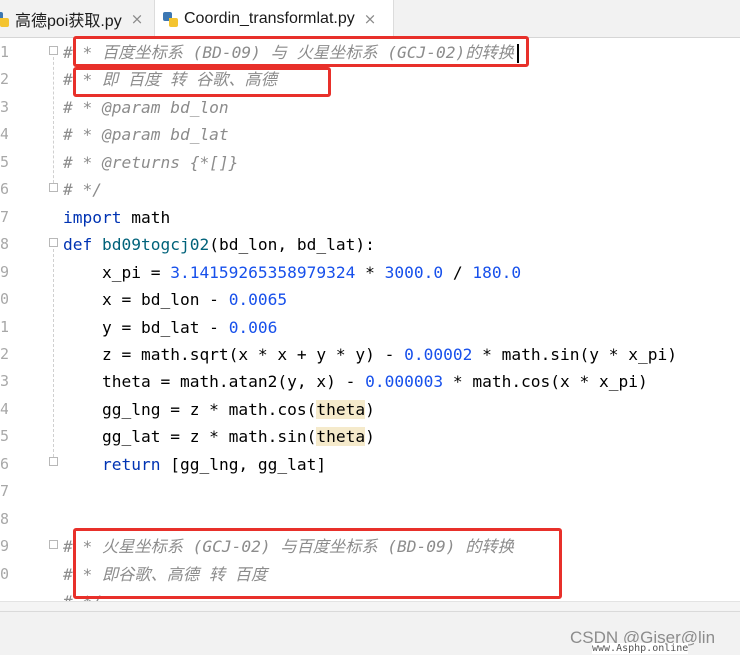  I want to click on editor-tab-bar: 高德poi获取.py × Coordin_transformlat.py ×, so click(370, 19).